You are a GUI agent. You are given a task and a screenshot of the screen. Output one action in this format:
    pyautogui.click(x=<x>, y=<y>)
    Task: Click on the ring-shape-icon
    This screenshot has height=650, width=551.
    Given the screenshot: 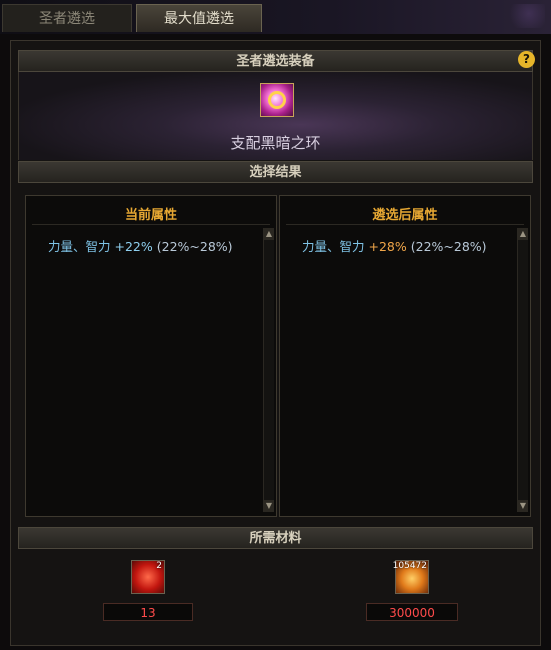 What is the action you would take?
    pyautogui.click(x=277, y=100)
    